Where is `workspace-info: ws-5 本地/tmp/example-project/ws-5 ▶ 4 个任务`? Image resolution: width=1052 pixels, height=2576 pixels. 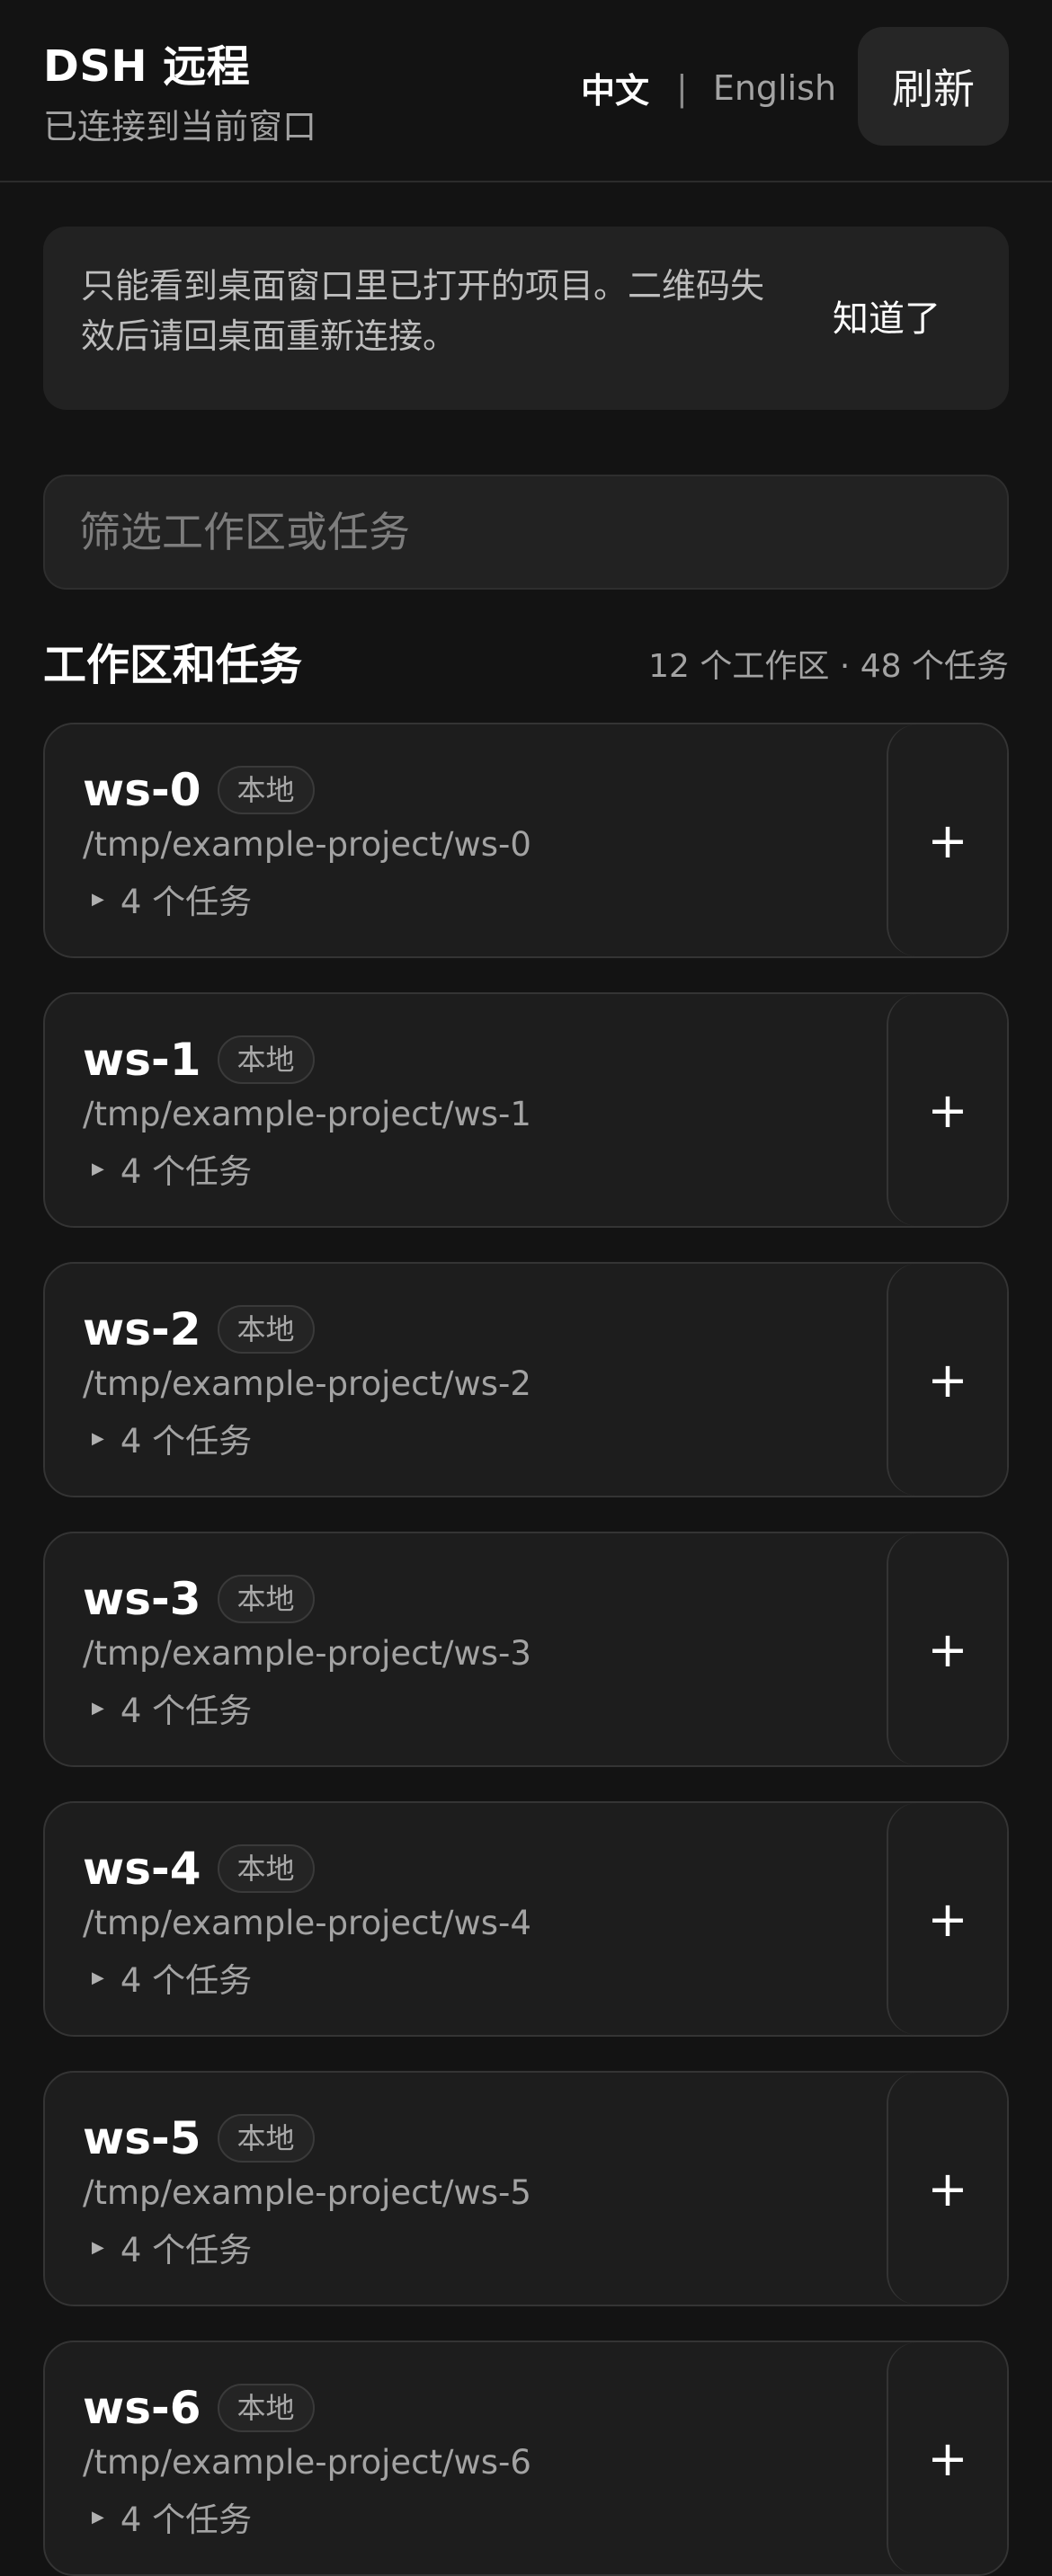
workspace-info: ws-5 本地/tmp/example-project/ws-5 ▶ 4 个任务 is located at coordinates (307, 2191).